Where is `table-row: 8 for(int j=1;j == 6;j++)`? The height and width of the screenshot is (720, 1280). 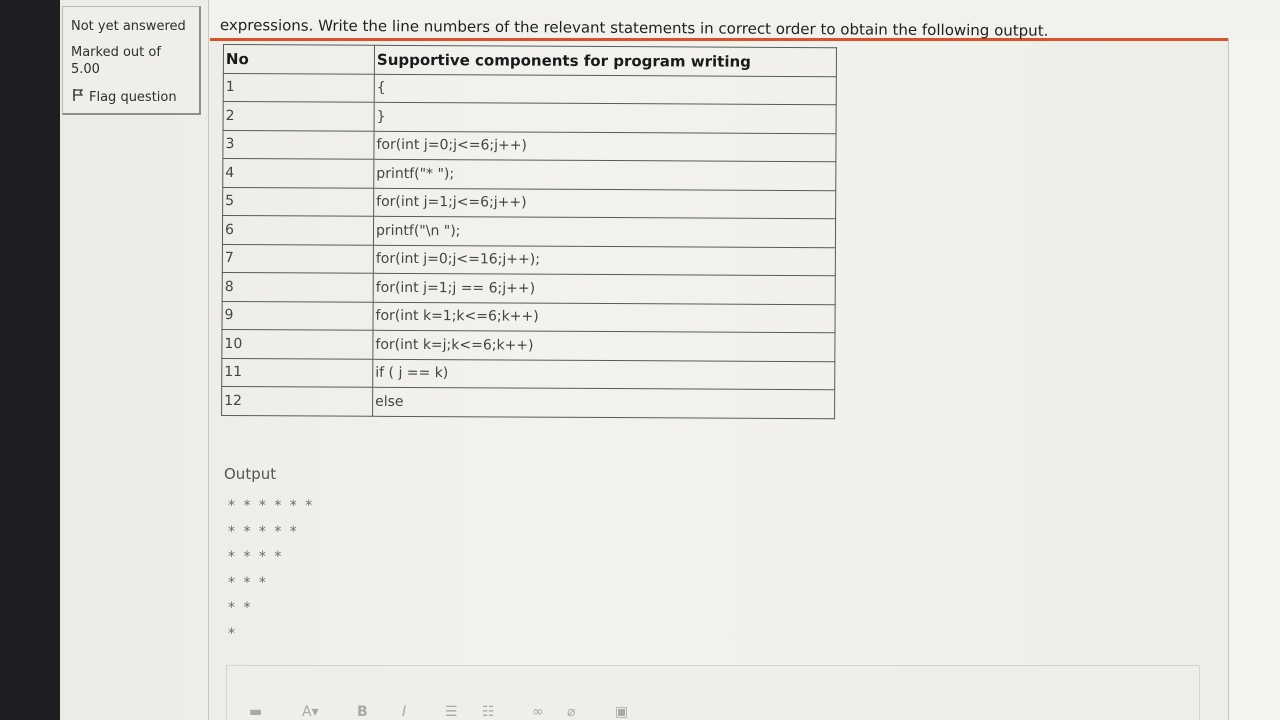
table-row: 8 for(int j=1;j == 6;j++) is located at coordinates (529, 288).